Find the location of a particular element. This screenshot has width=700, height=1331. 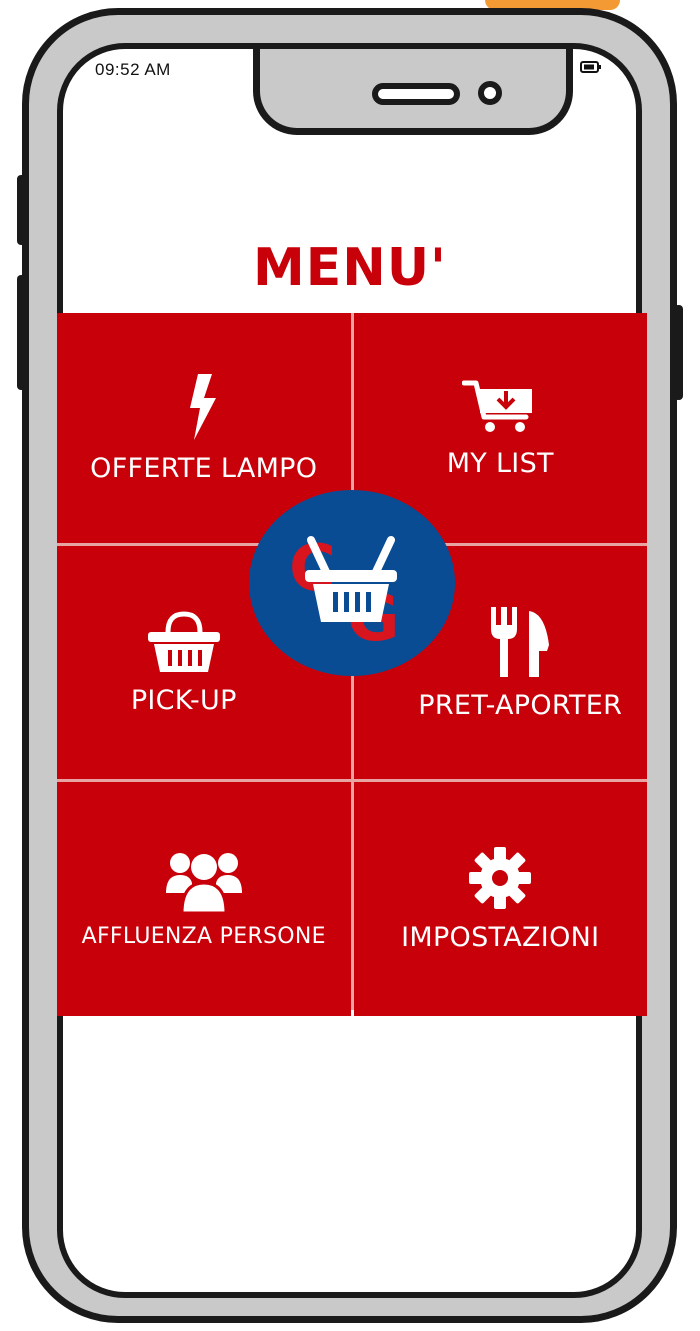

menu-item-label: AFFLUENZA PERSONE is located at coordinates (203, 936).